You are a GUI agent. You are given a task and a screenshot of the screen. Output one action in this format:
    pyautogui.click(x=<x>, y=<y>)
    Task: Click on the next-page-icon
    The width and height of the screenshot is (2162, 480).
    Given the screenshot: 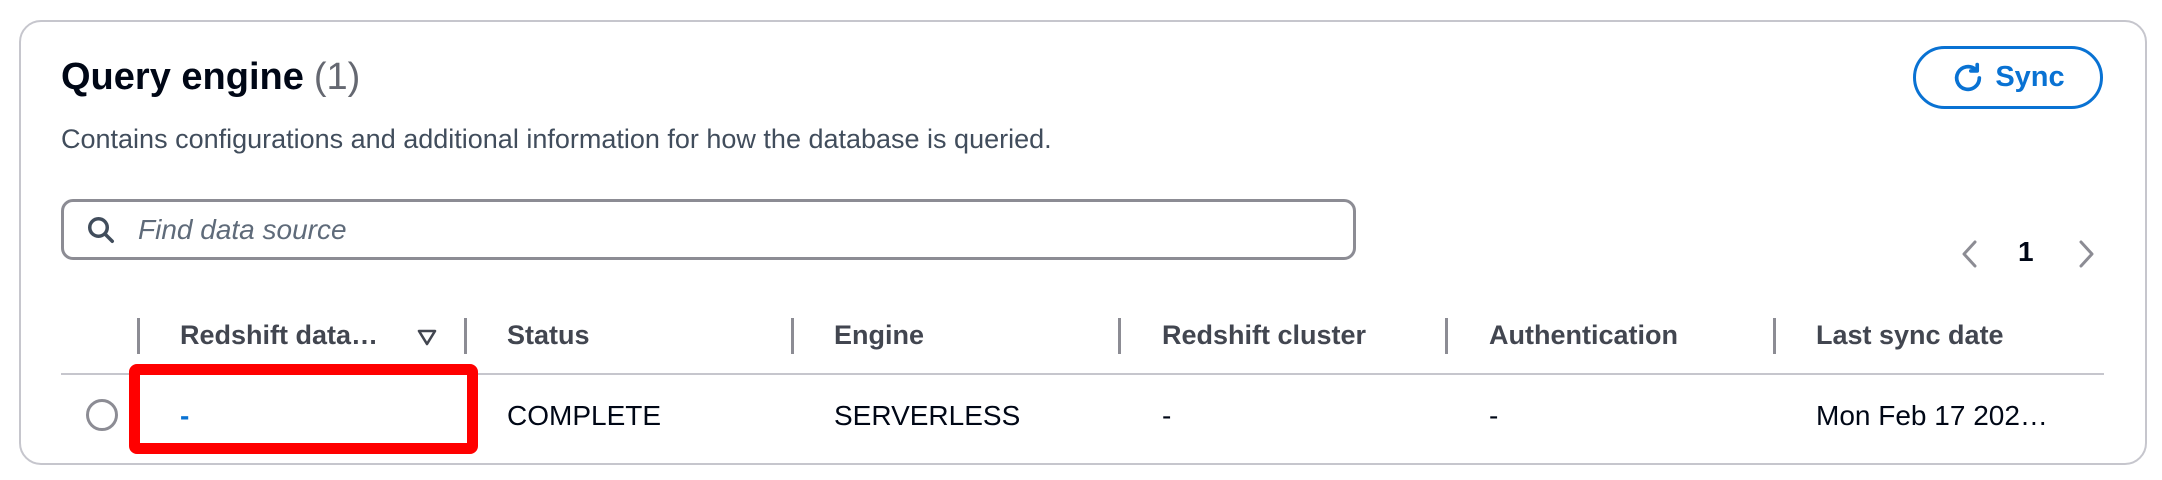 What is the action you would take?
    pyautogui.click(x=2086, y=254)
    